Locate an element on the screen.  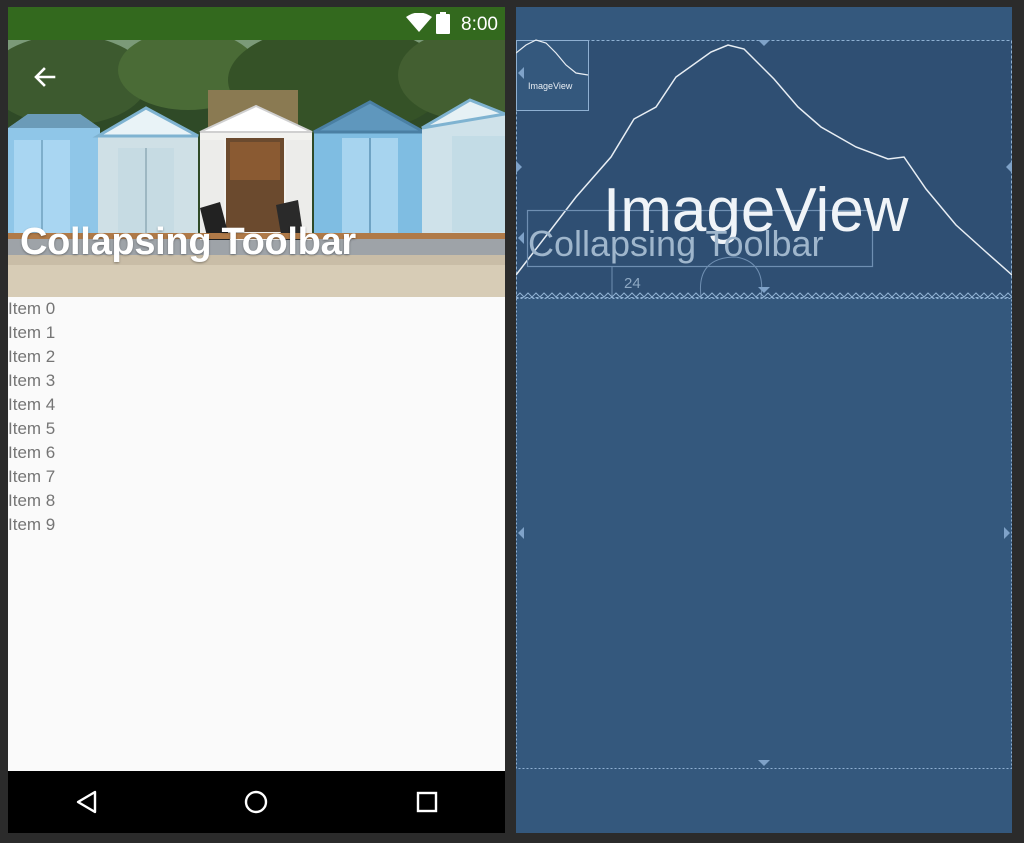
list-item: Item 9 is located at coordinates (256, 525).